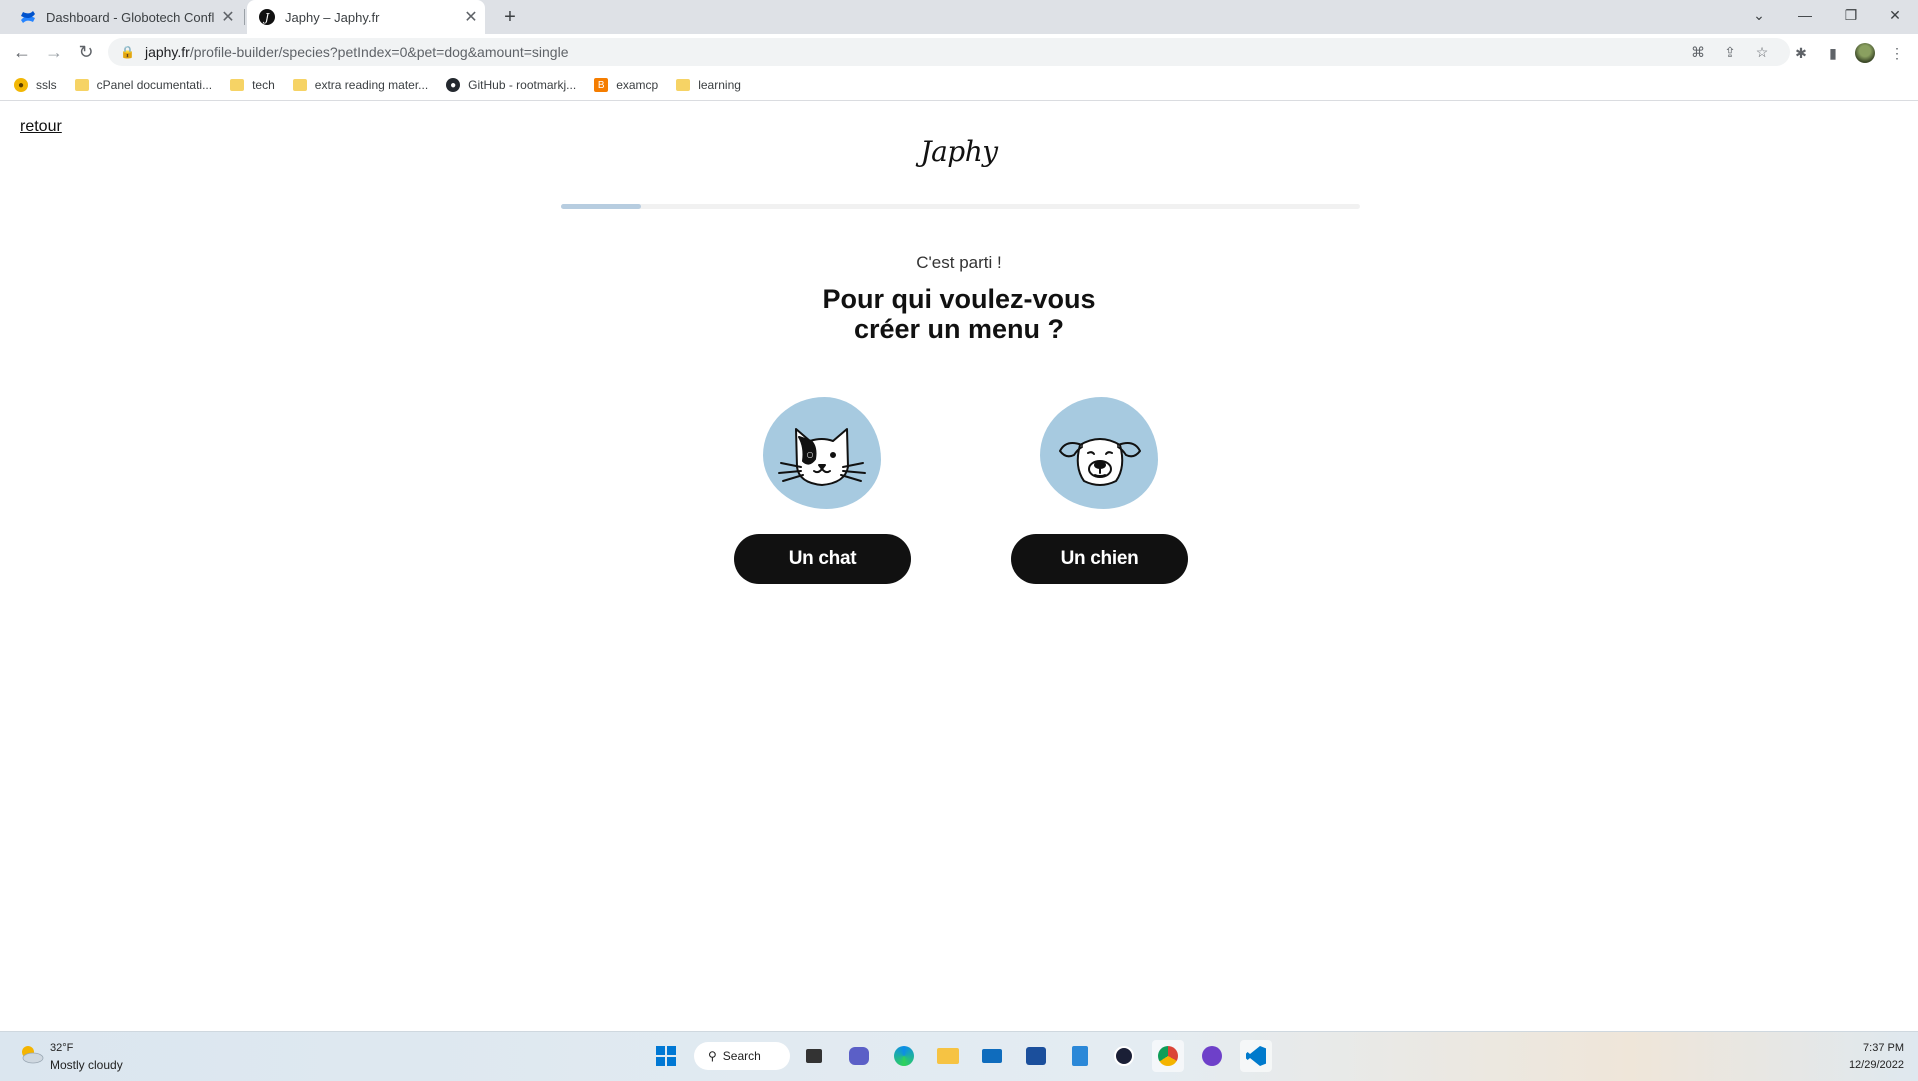 This screenshot has width=1918, height=1081. Describe the element at coordinates (1100, 462) in the screenshot. I see `dog-face-icon` at that location.